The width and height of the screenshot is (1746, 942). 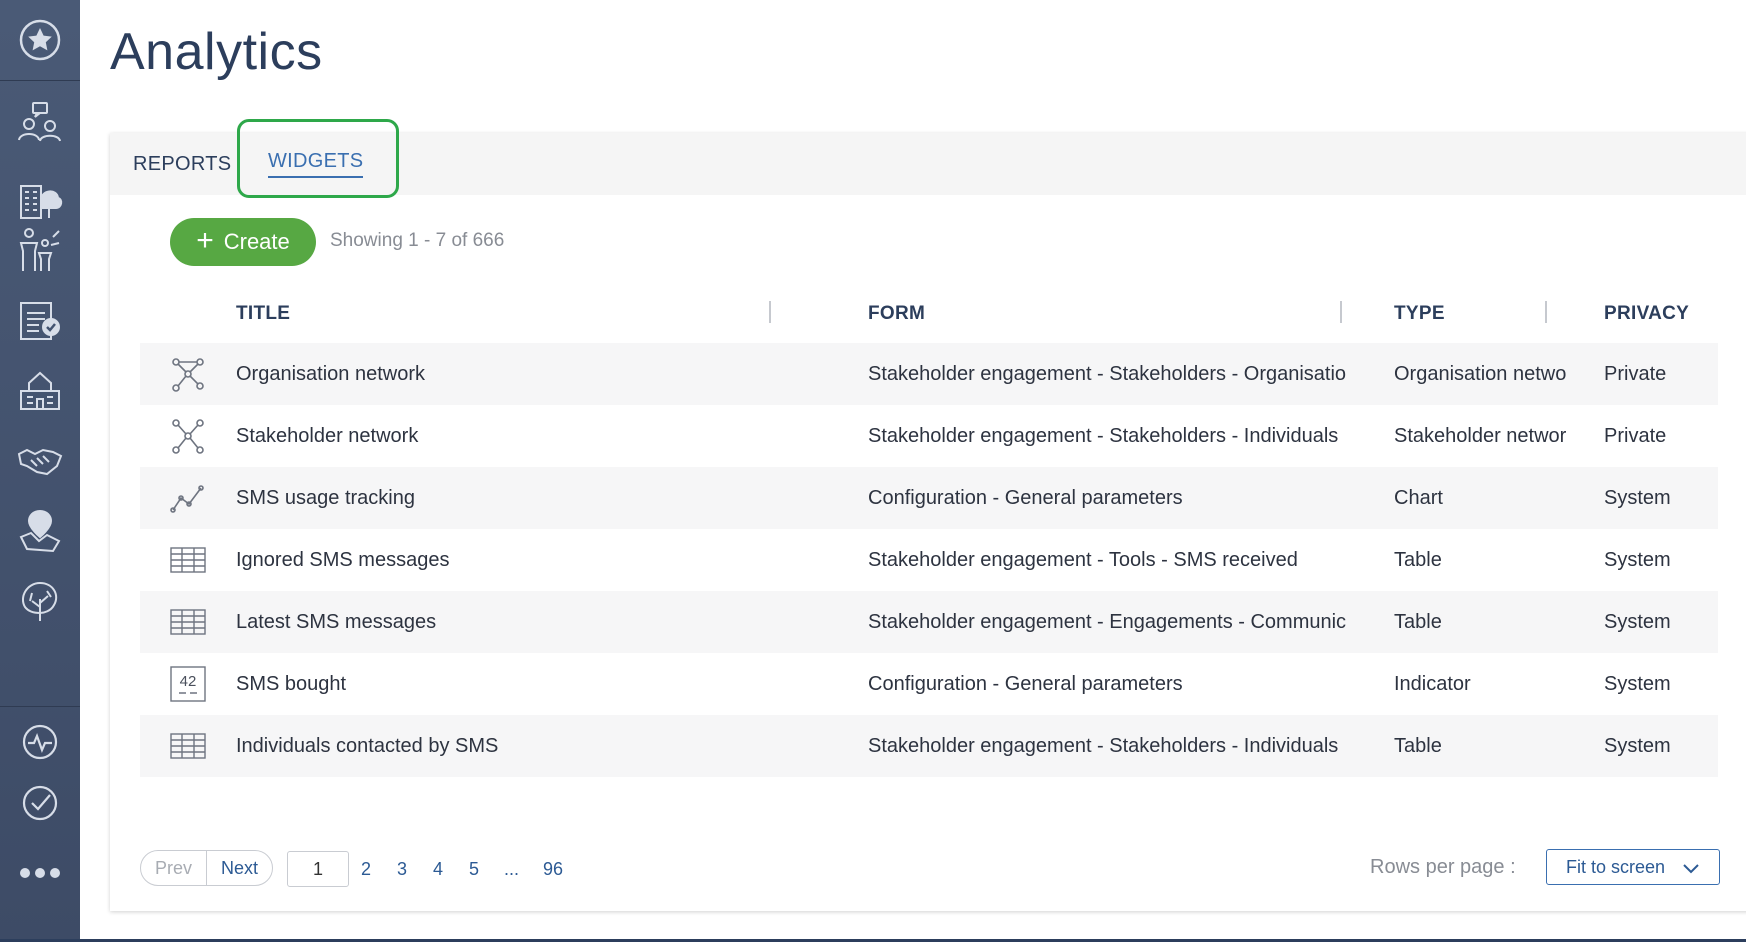 I want to click on sidebar-item-more, so click(x=40, y=873).